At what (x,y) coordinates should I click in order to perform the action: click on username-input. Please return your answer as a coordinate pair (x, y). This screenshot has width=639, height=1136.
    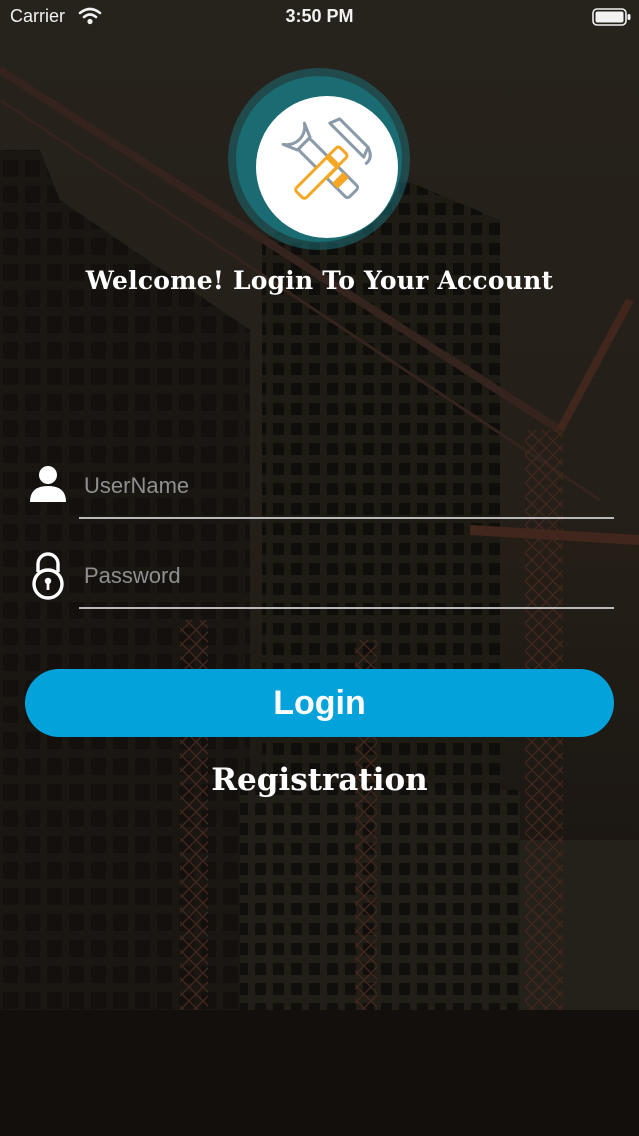
    Looking at the image, I should click on (348, 486).